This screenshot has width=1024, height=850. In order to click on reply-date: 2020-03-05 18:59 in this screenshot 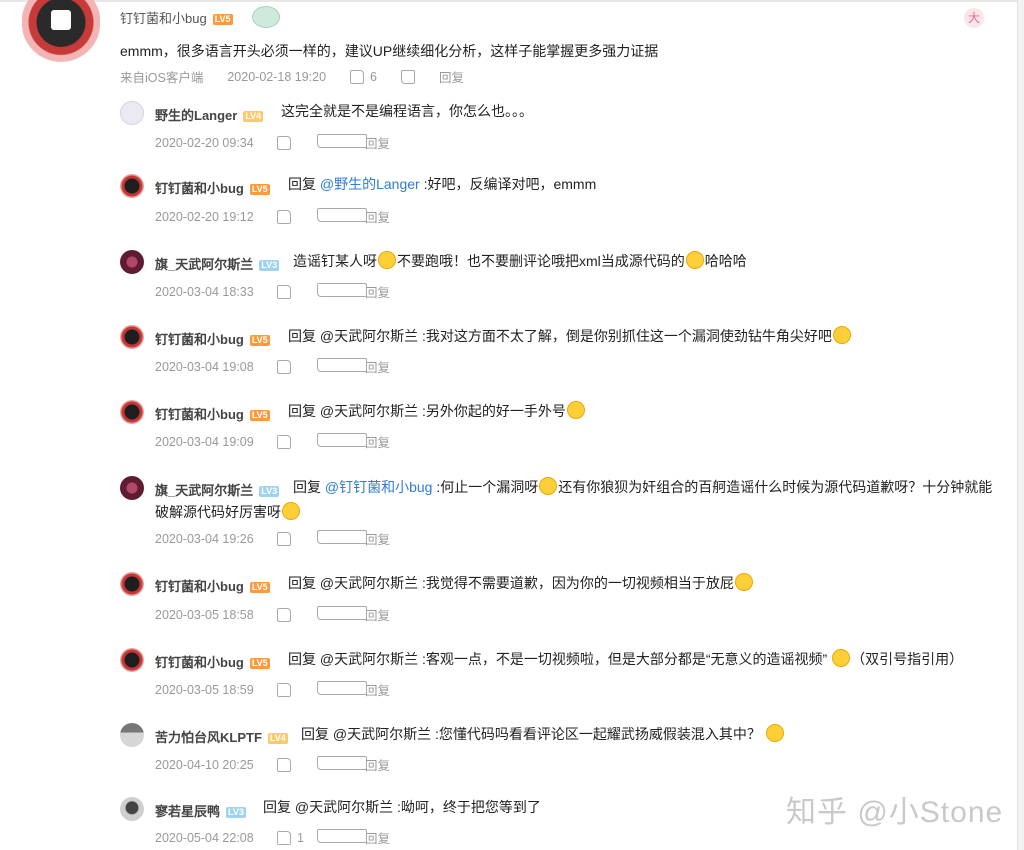, I will do `click(204, 689)`.